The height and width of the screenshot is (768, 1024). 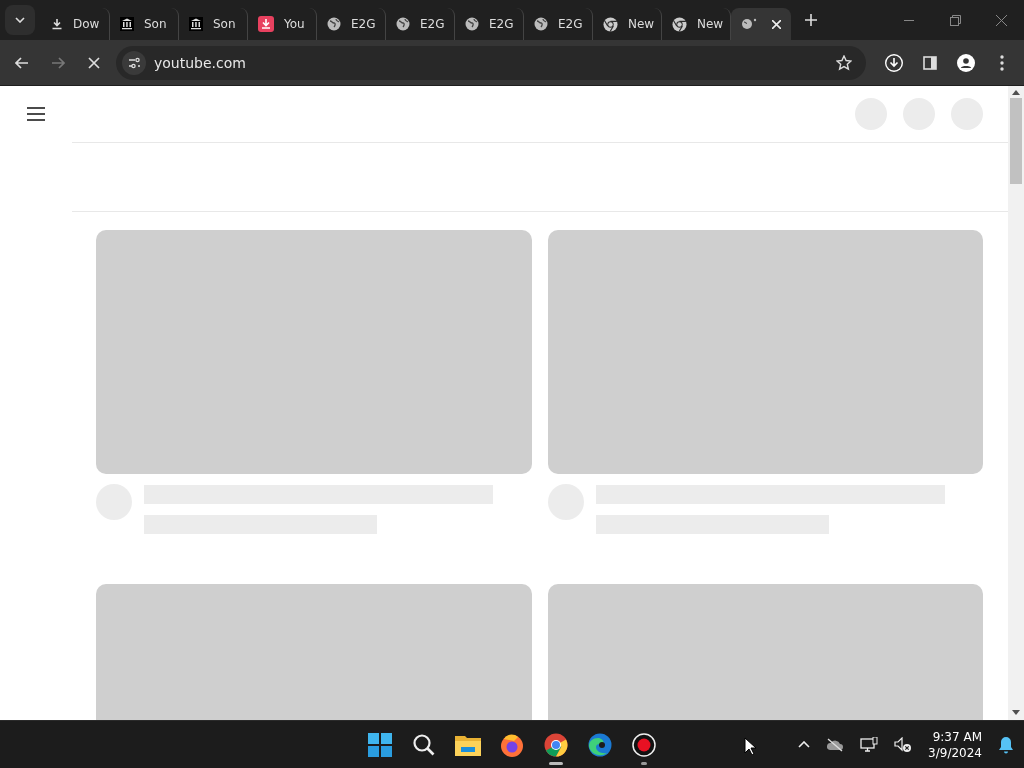 What do you see at coordinates (134, 62) in the screenshot?
I see `site-settings-icon` at bounding box center [134, 62].